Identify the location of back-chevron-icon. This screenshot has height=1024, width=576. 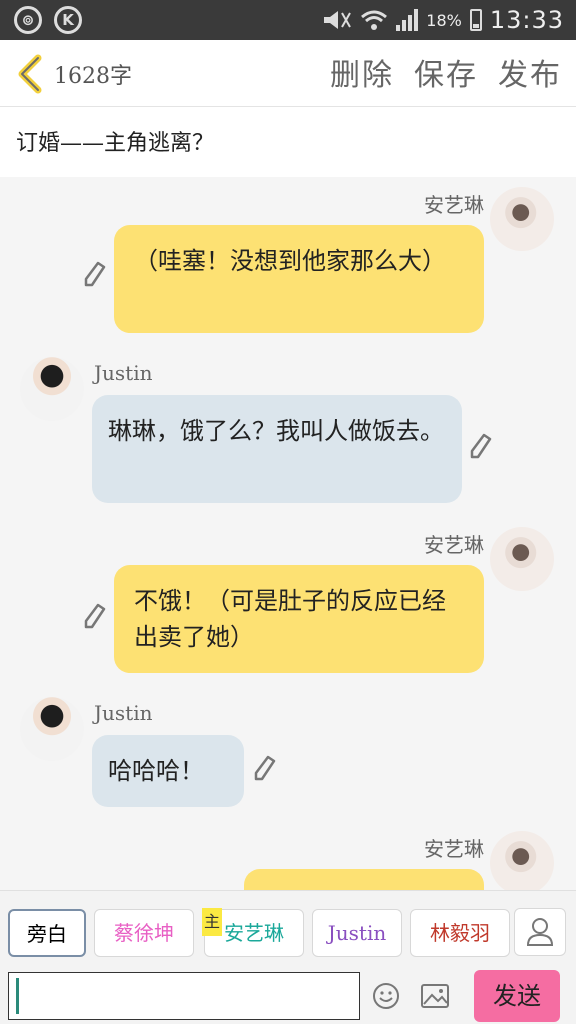
(30, 74).